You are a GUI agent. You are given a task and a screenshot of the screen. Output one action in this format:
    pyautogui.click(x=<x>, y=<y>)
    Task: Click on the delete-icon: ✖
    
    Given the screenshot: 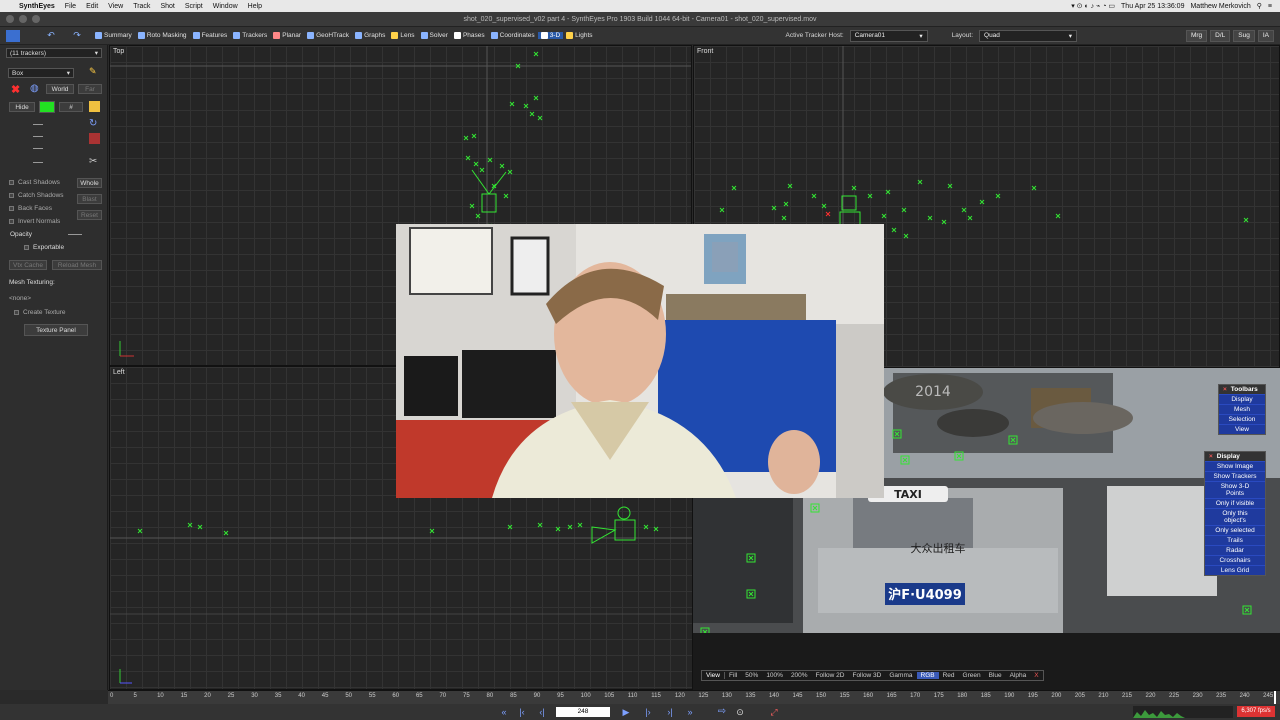 What is the action you would take?
    pyautogui.click(x=15, y=89)
    